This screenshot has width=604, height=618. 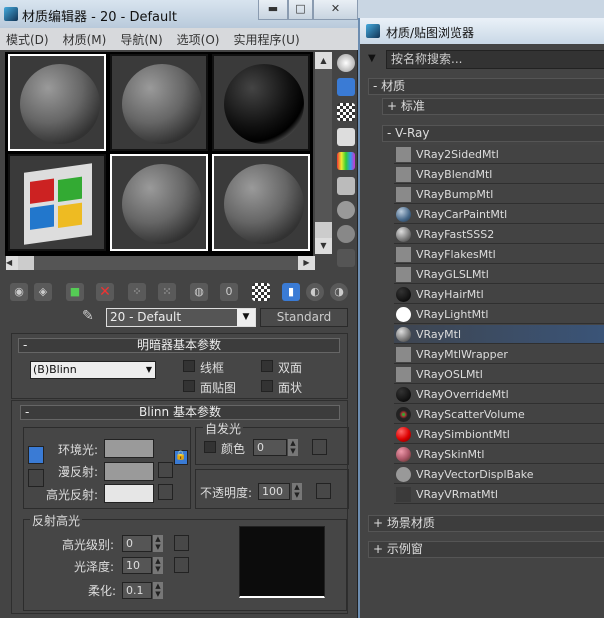 I want to click on specular-map-button, so click(x=165, y=492).